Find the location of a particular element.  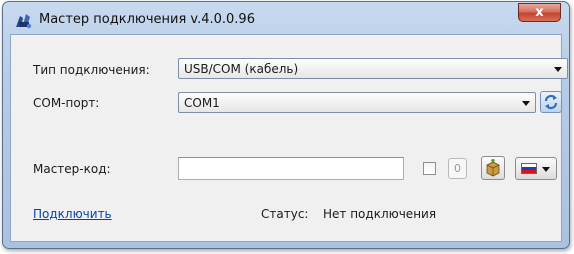

com-port-select: COM1 is located at coordinates (357, 102).